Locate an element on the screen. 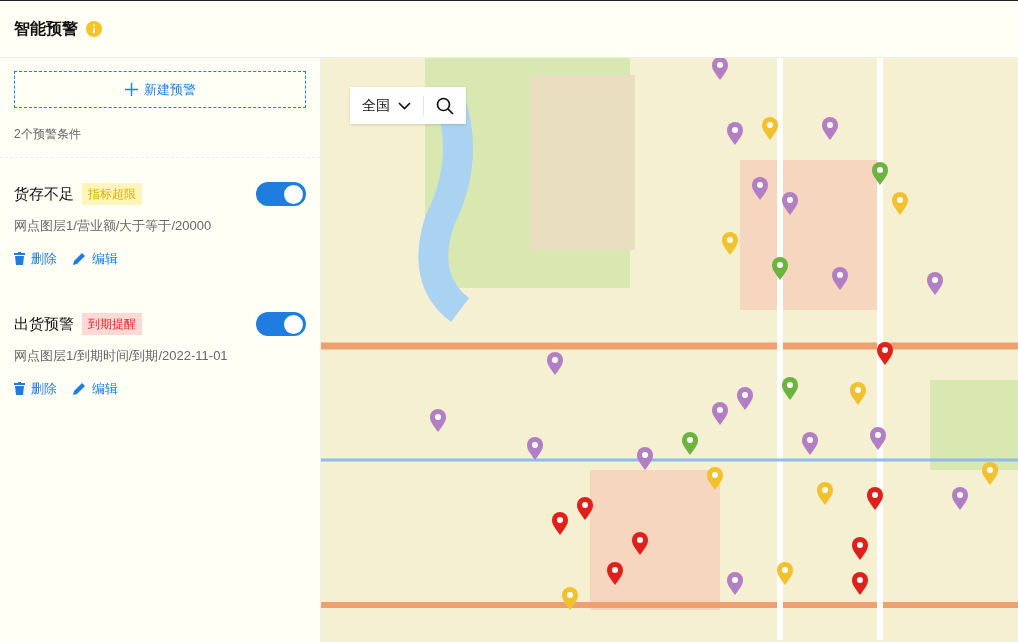 The image size is (1018, 642). search-button is located at coordinates (445, 105).